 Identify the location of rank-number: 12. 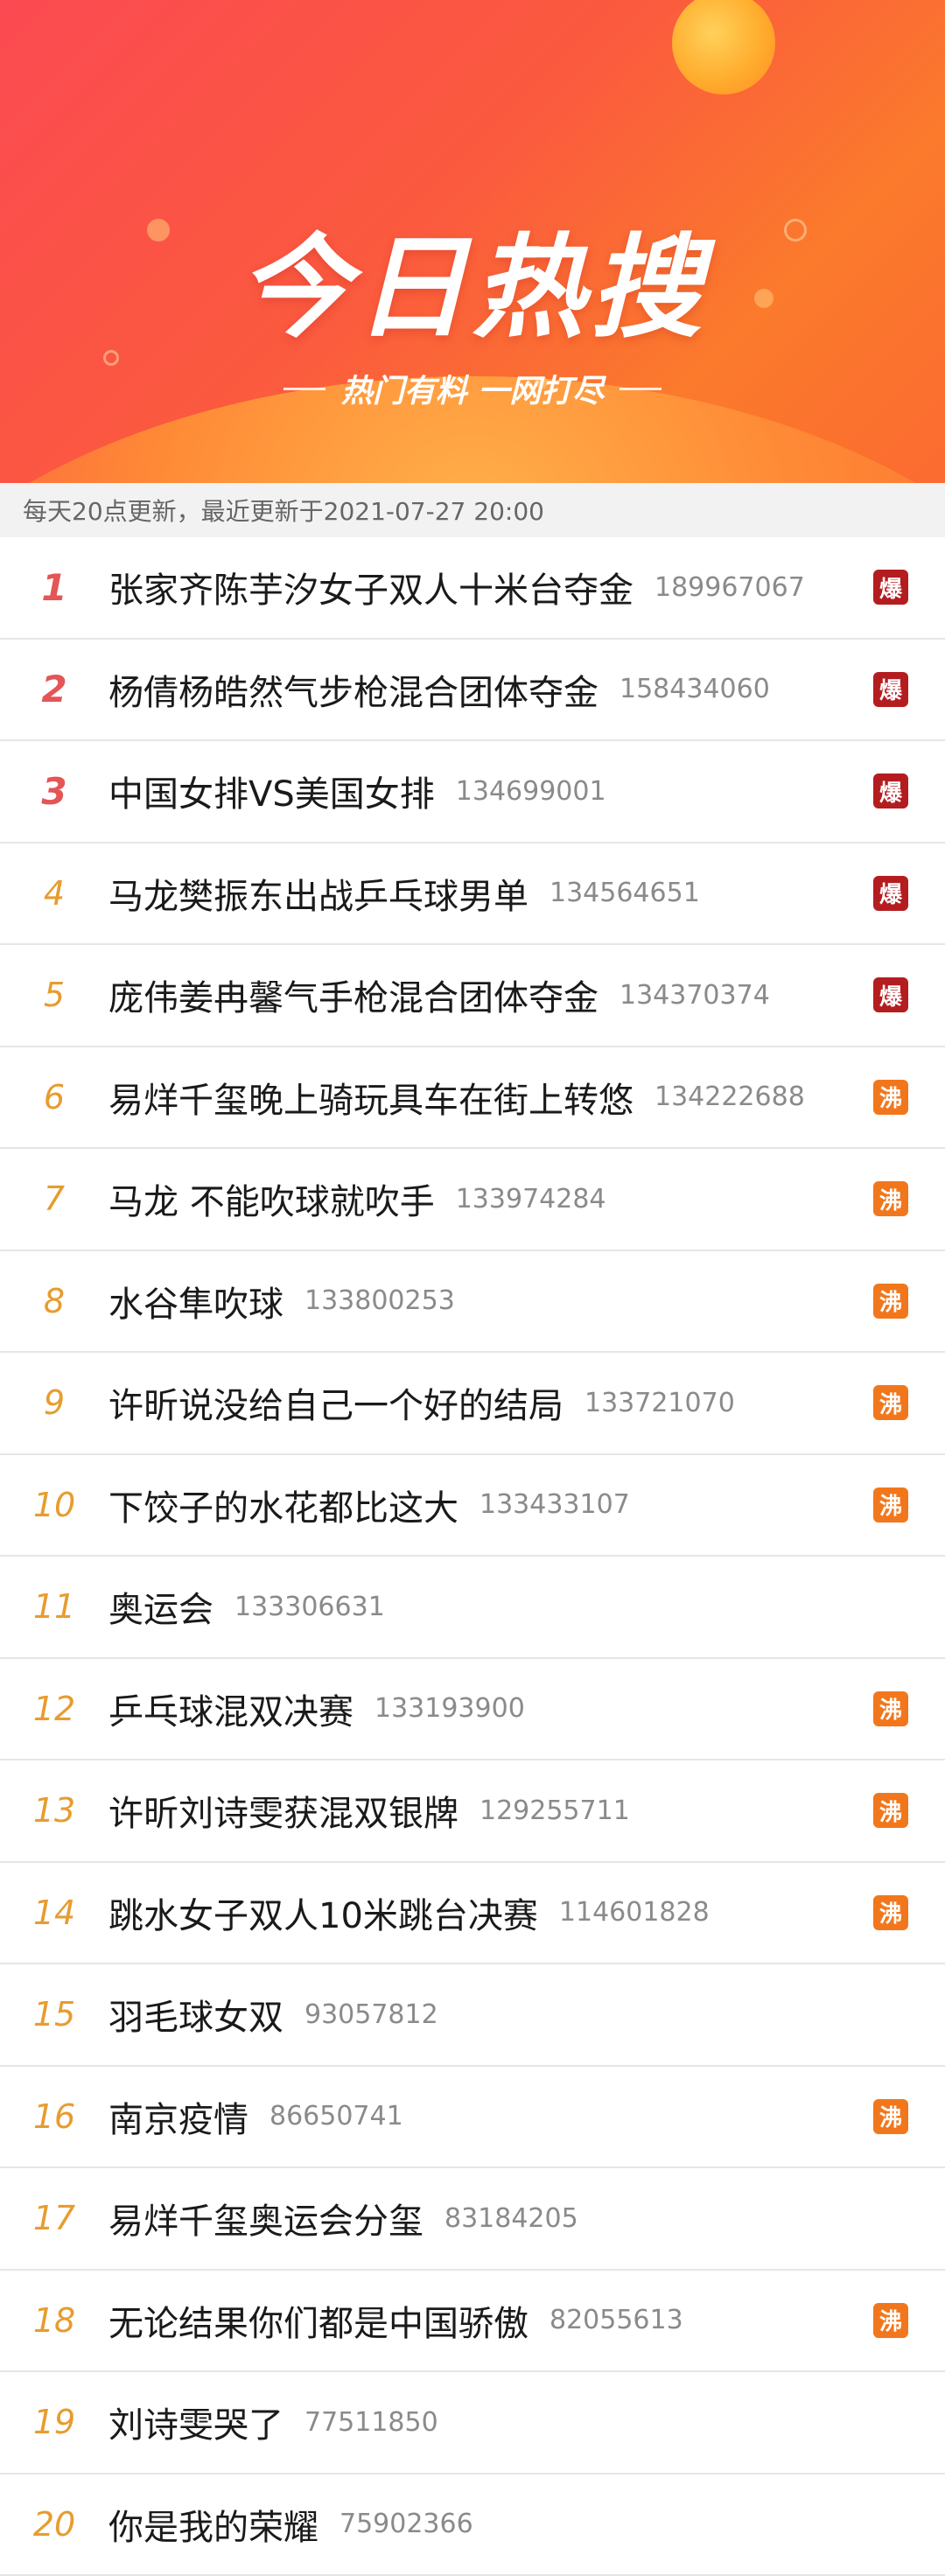
(54, 1709).